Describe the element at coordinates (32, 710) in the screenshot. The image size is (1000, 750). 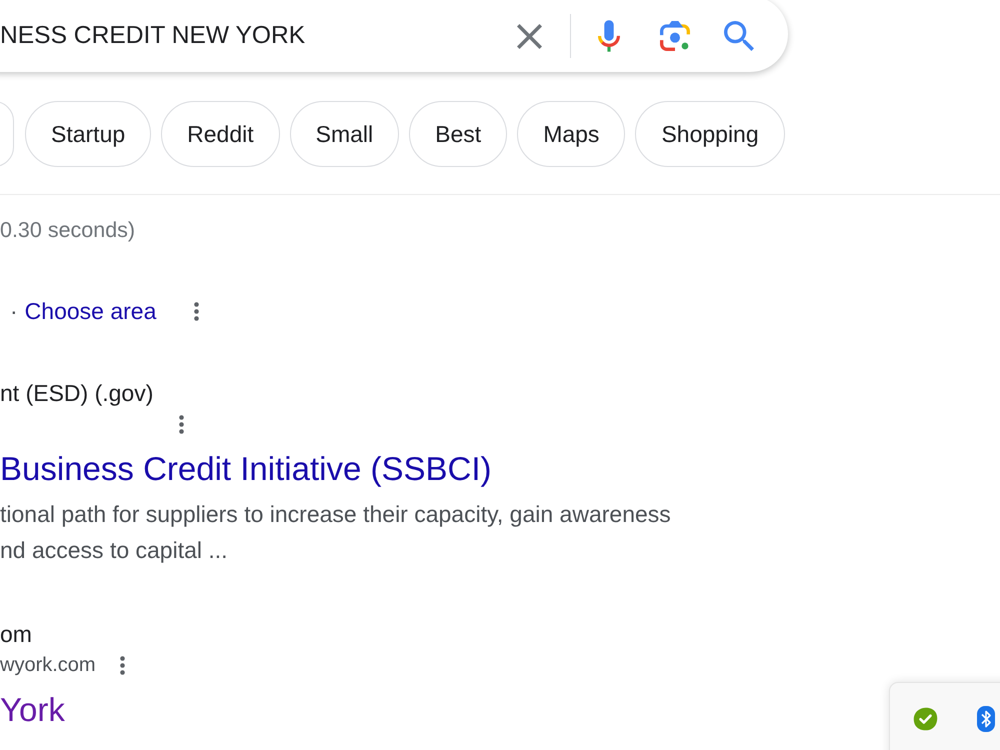
I see `result-title-link: York` at that location.